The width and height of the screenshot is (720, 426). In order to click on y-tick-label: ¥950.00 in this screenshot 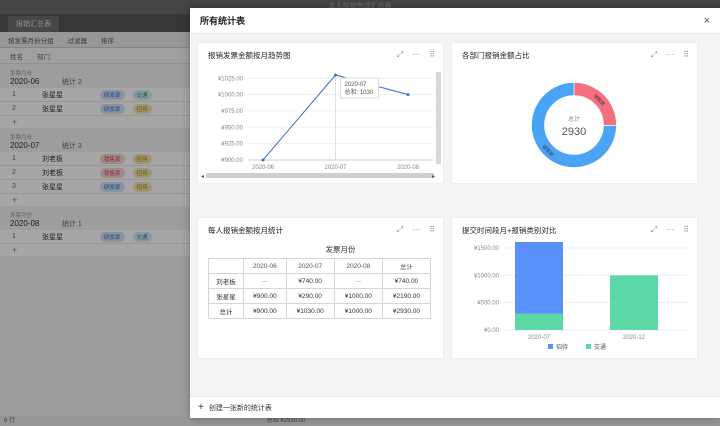, I will do `click(232, 128)`.